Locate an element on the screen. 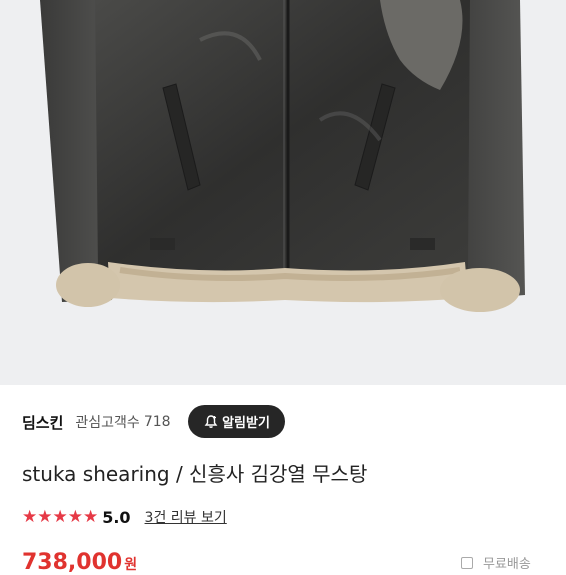  price-unit: 원 is located at coordinates (131, 565).